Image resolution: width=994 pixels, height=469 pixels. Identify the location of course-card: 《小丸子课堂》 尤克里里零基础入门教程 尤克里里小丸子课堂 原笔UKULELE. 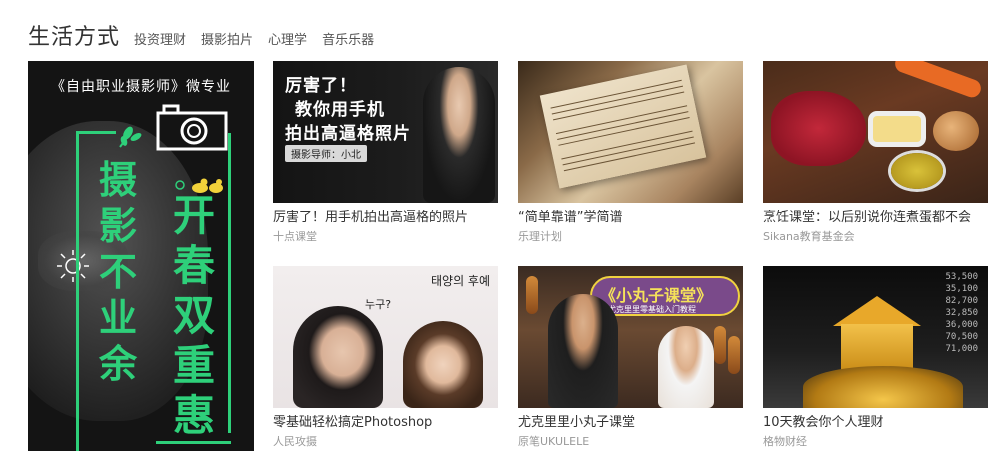
(630, 357).